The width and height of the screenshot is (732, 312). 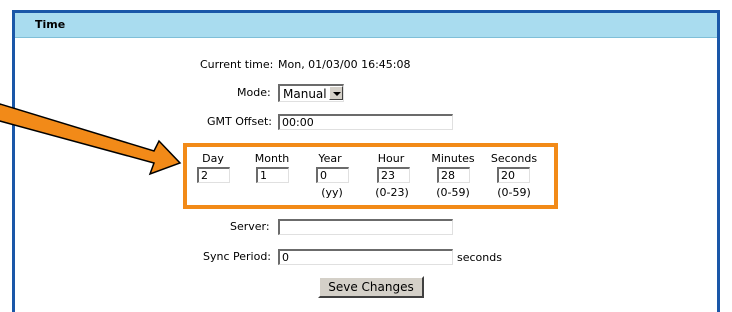 I want to click on mode-select: Manual, so click(x=311, y=93).